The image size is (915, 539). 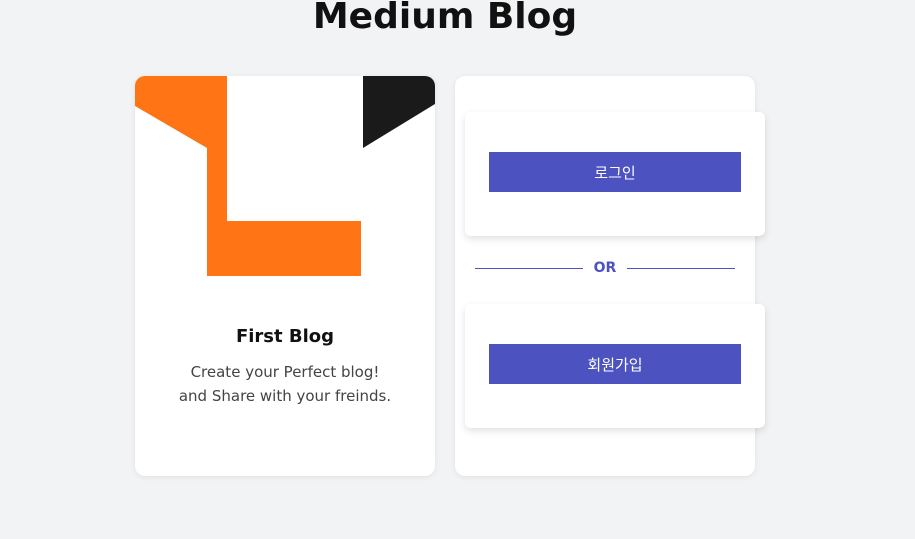 I want to click on login-box: 로그인, so click(x=615, y=174).